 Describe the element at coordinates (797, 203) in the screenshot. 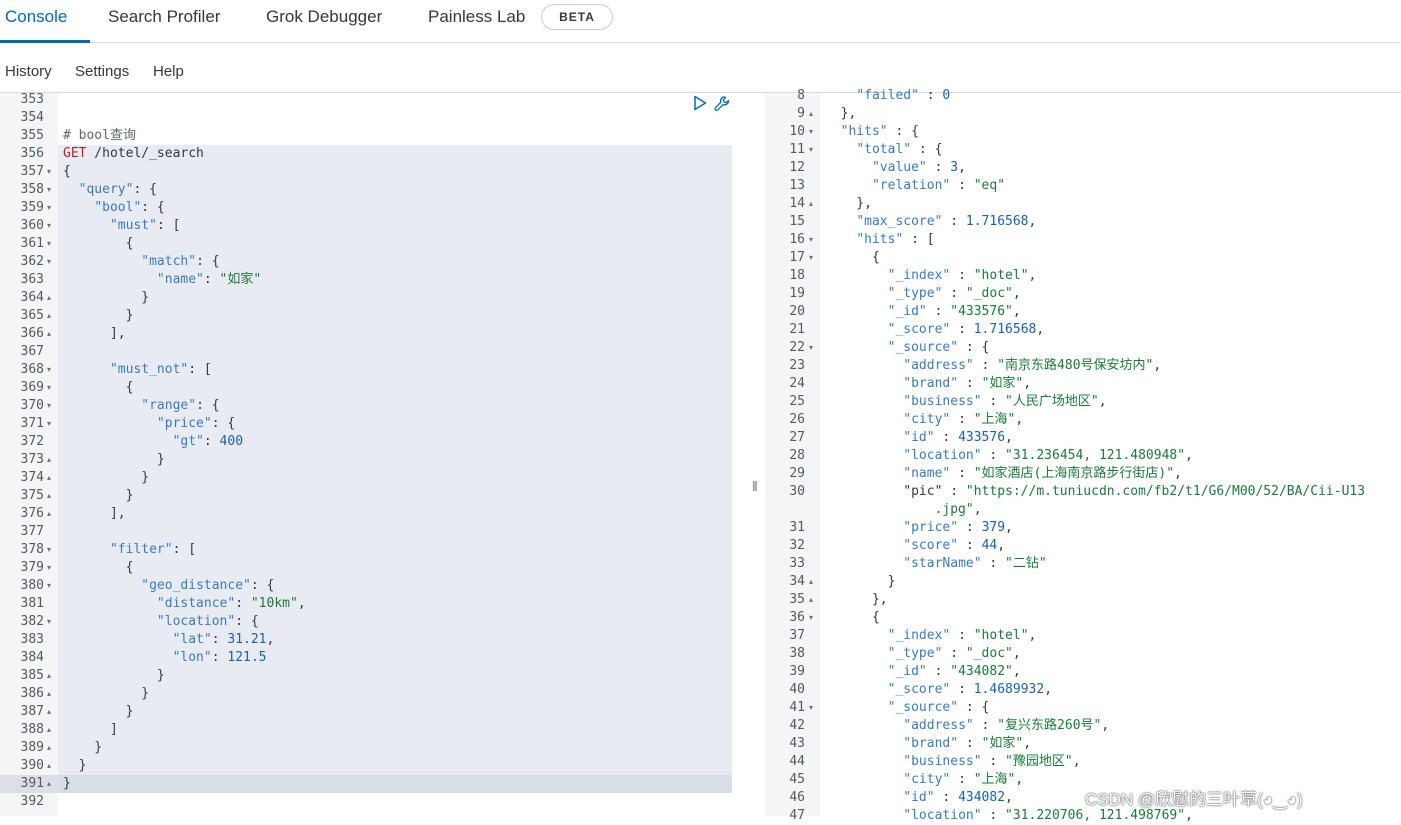

I see `res-line-number: 14` at that location.